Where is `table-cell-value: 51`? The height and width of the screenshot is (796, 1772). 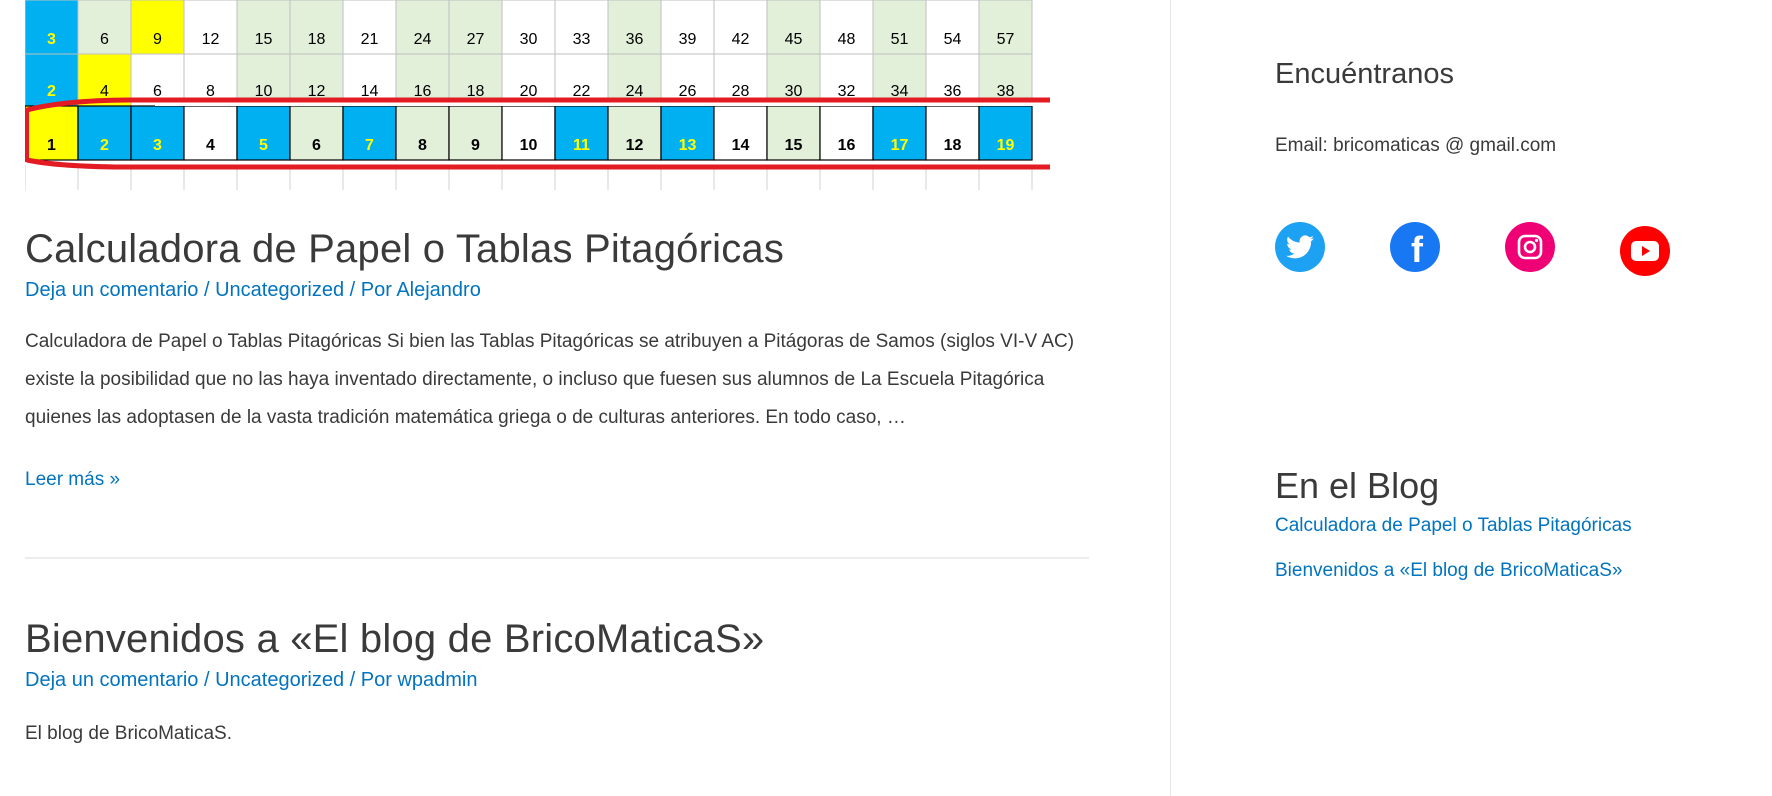
table-cell-value: 51 is located at coordinates (900, 39).